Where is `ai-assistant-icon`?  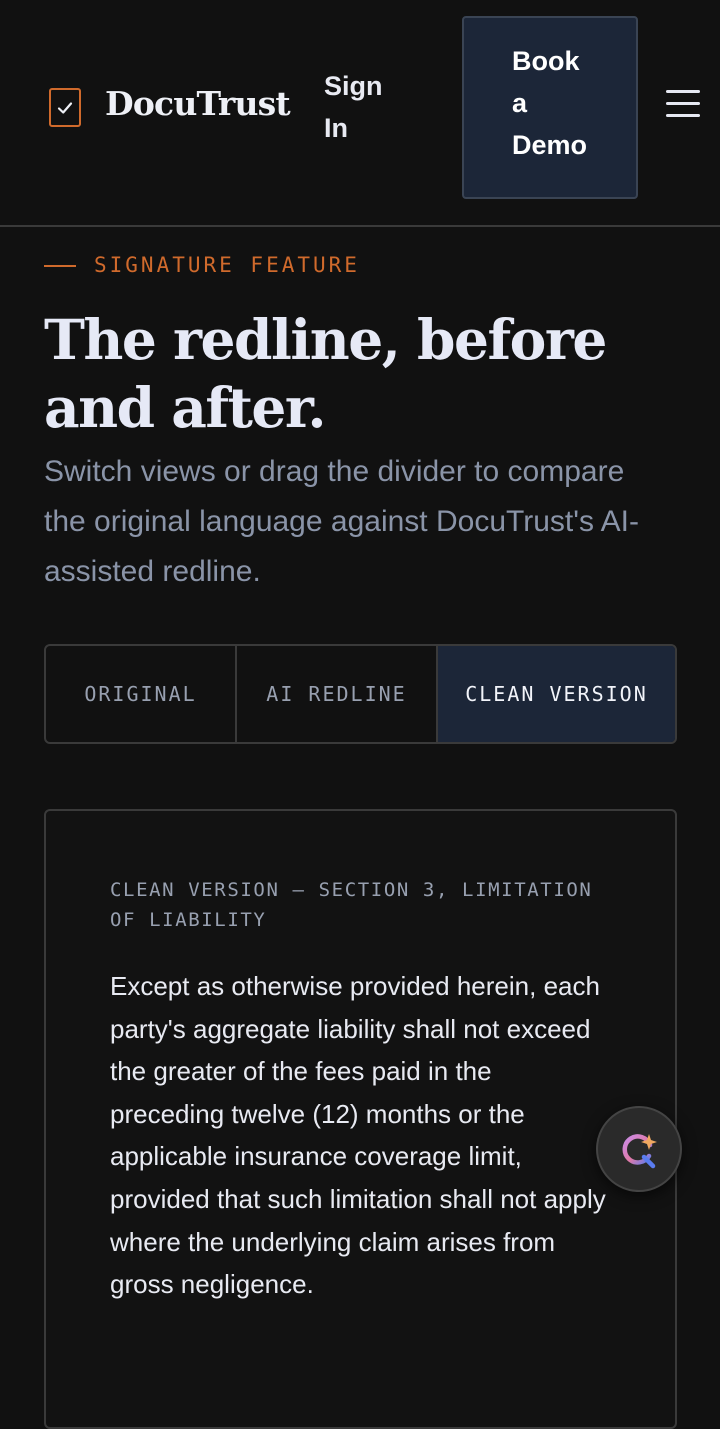
ai-assistant-icon is located at coordinates (639, 1151).